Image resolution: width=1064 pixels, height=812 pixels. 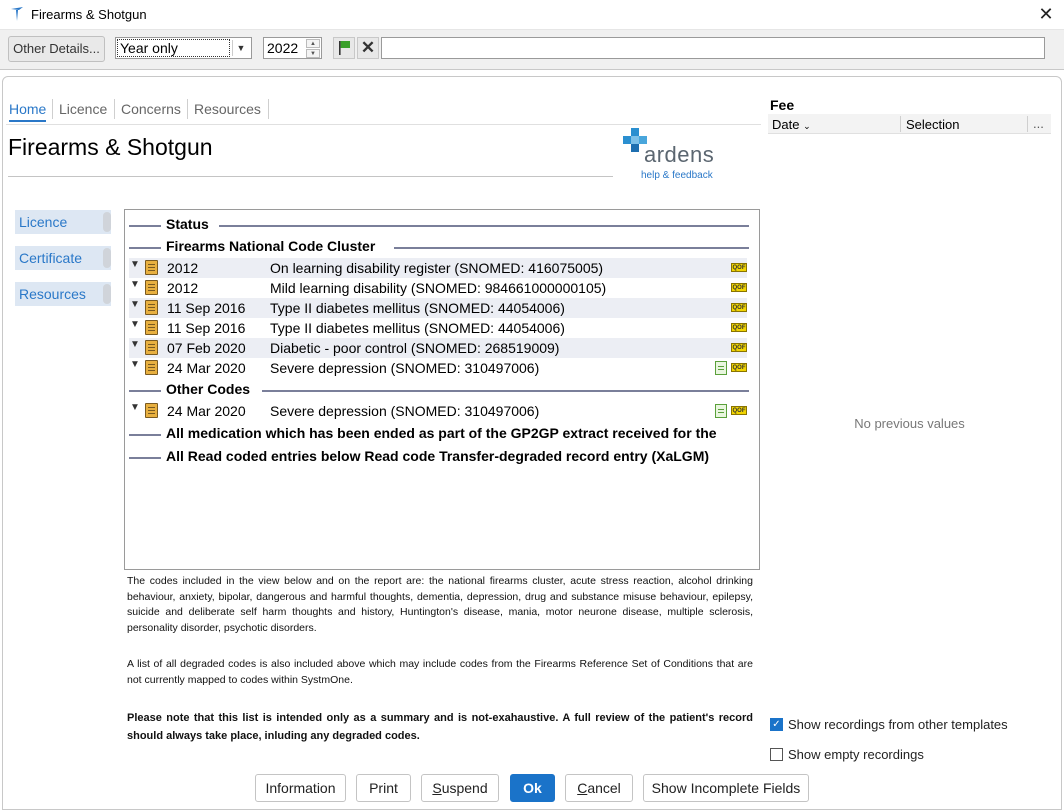 What do you see at coordinates (183, 288) in the screenshot?
I see `row-date: 2012` at bounding box center [183, 288].